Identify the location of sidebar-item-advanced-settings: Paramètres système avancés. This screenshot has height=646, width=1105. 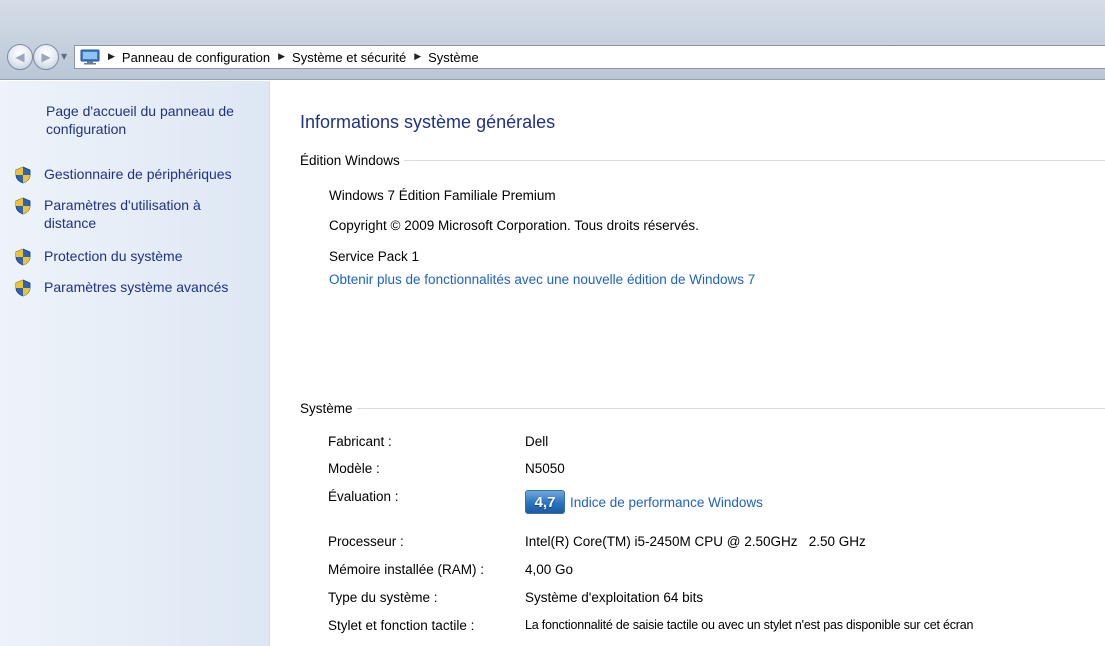
(139, 287).